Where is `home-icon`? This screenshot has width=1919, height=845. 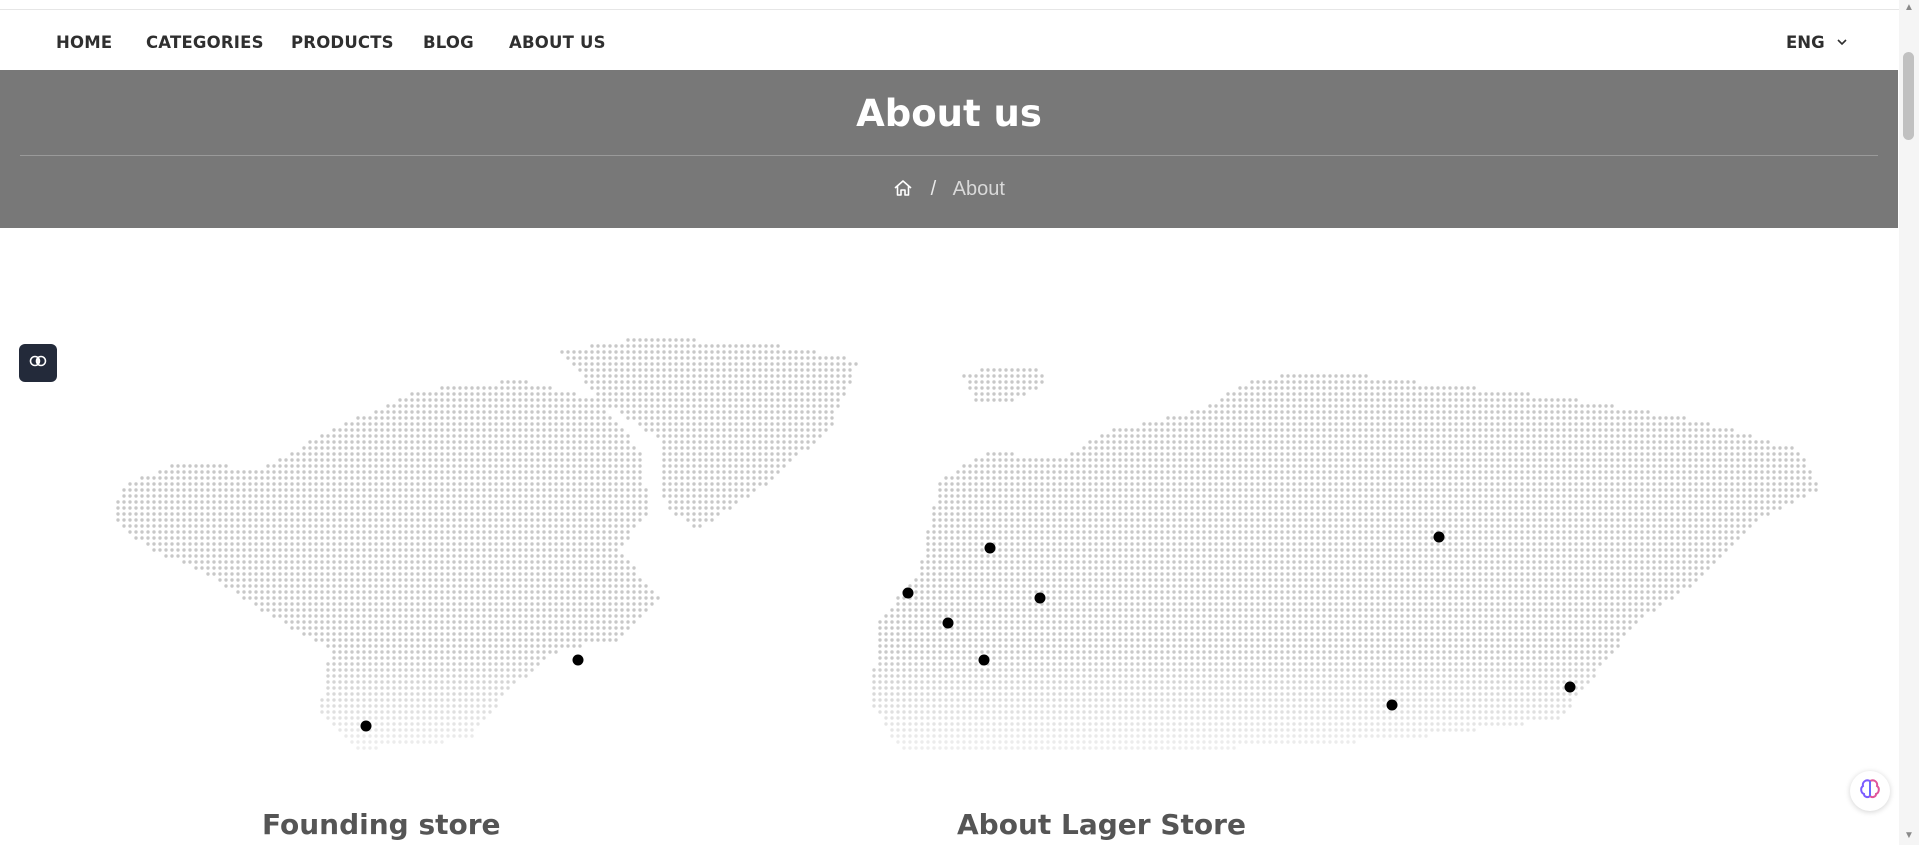 home-icon is located at coordinates (903, 191).